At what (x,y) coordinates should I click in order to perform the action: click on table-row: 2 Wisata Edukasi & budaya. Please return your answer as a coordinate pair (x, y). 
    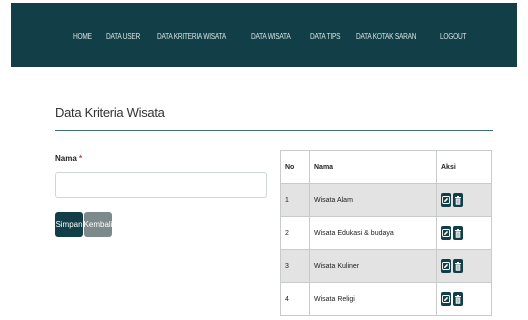
    Looking at the image, I should click on (386, 233).